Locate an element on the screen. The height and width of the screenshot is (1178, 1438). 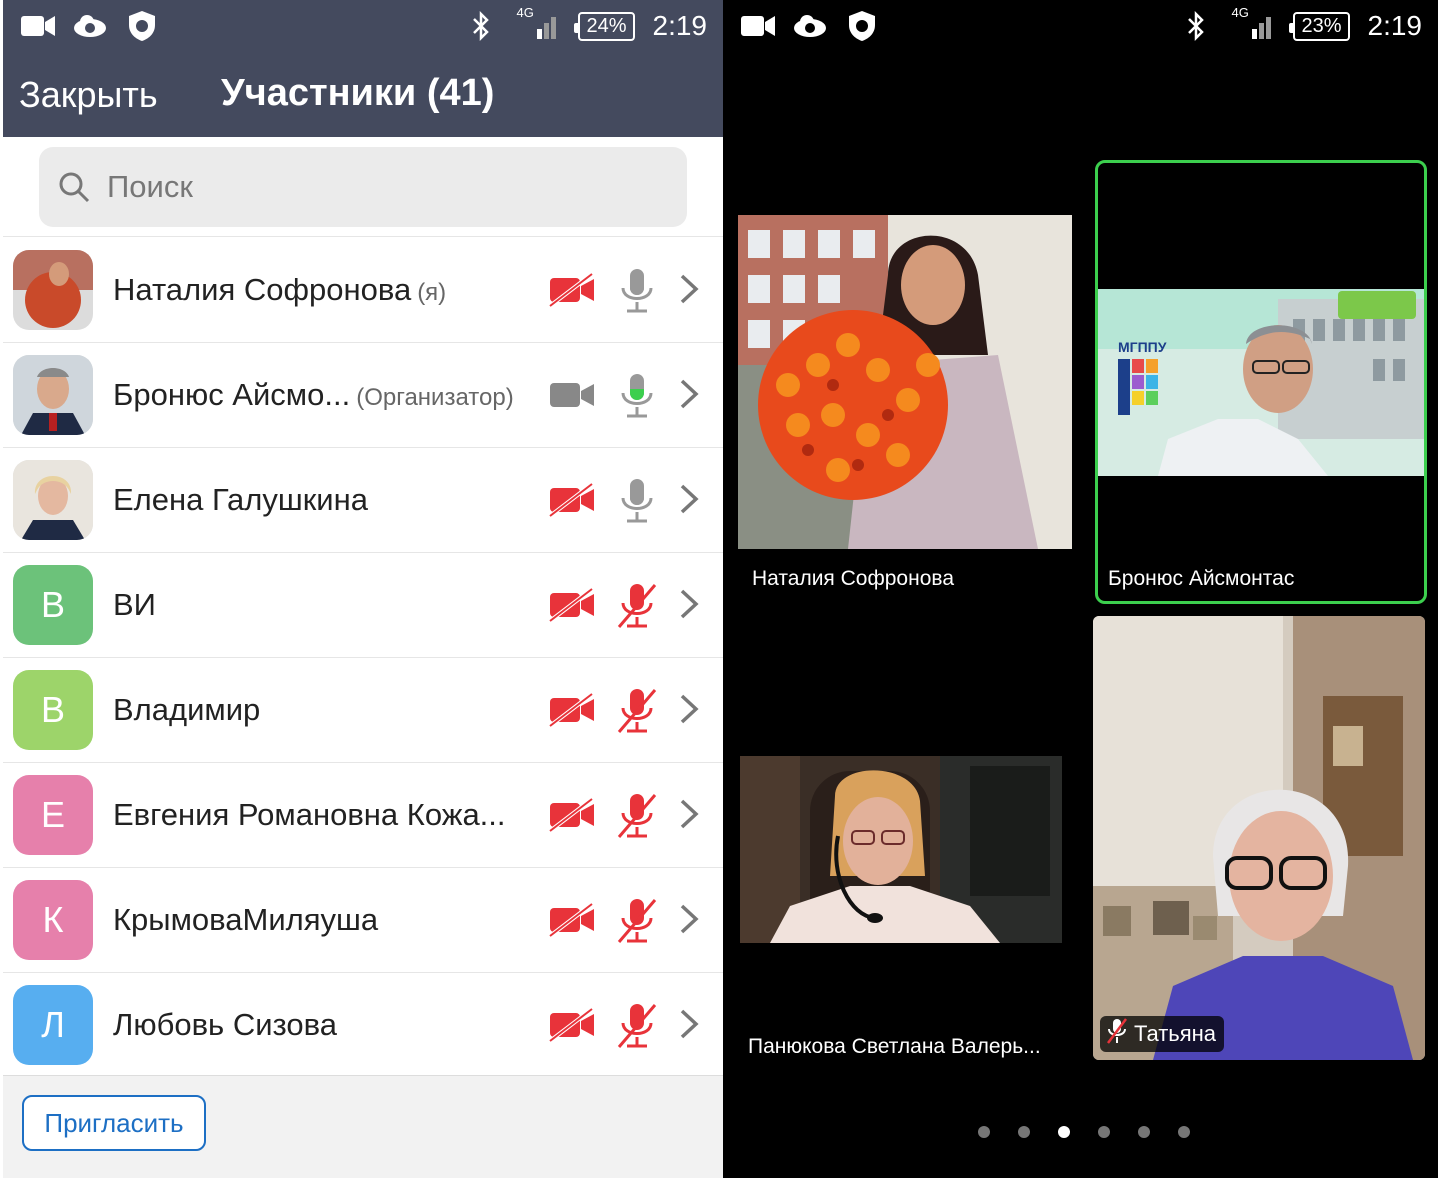
search-box is located at coordinates (363, 187).